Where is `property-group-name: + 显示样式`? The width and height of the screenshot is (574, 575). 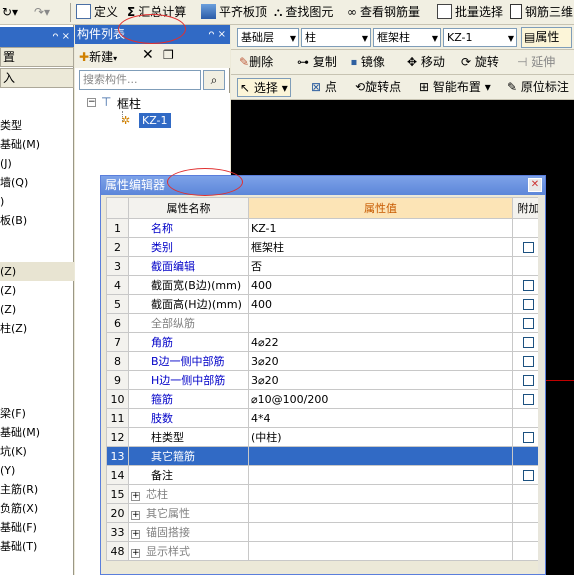
property-group-name: + 显示样式 is located at coordinates (188, 551).